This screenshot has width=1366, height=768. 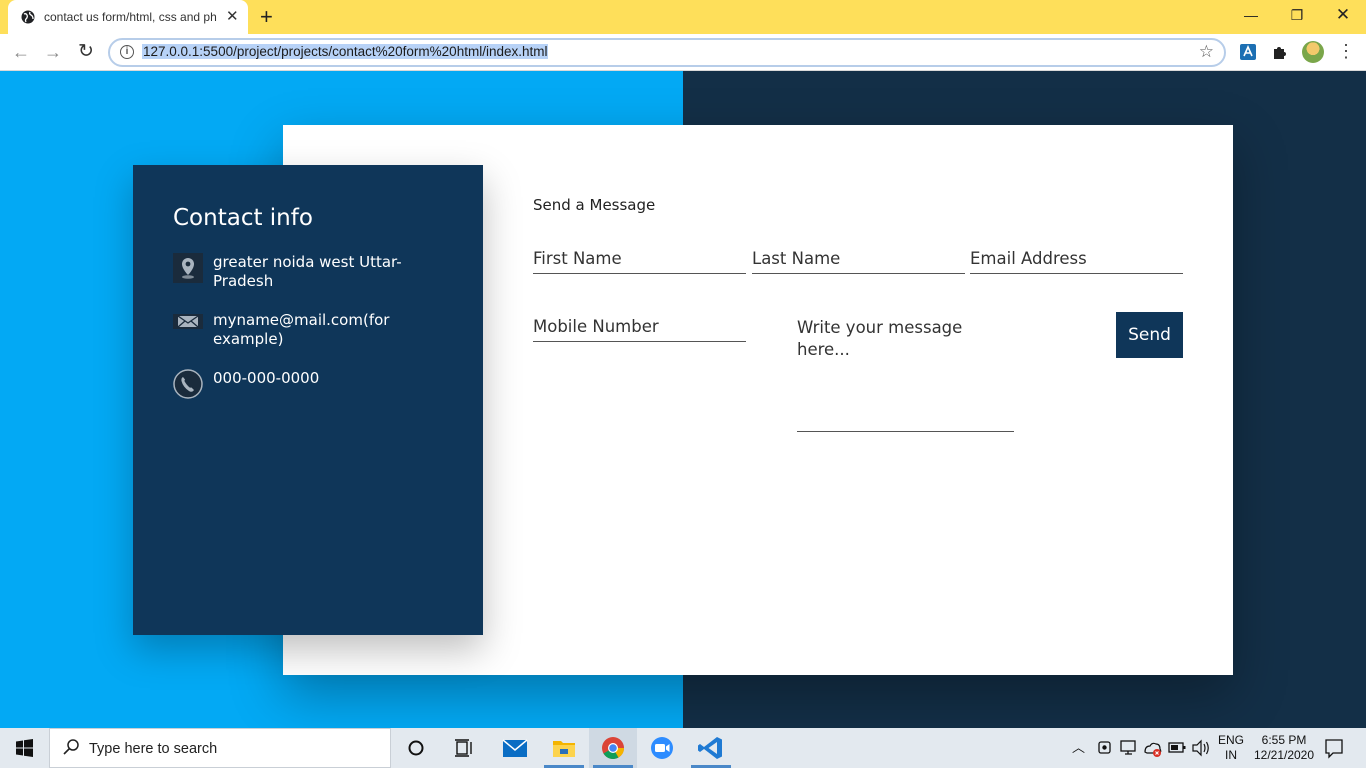 What do you see at coordinates (464, 748) in the screenshot?
I see `task-view-icon` at bounding box center [464, 748].